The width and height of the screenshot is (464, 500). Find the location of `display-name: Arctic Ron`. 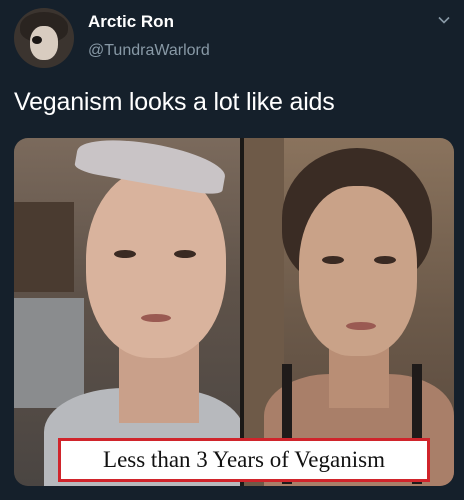

display-name: Arctic Ron is located at coordinates (131, 22).